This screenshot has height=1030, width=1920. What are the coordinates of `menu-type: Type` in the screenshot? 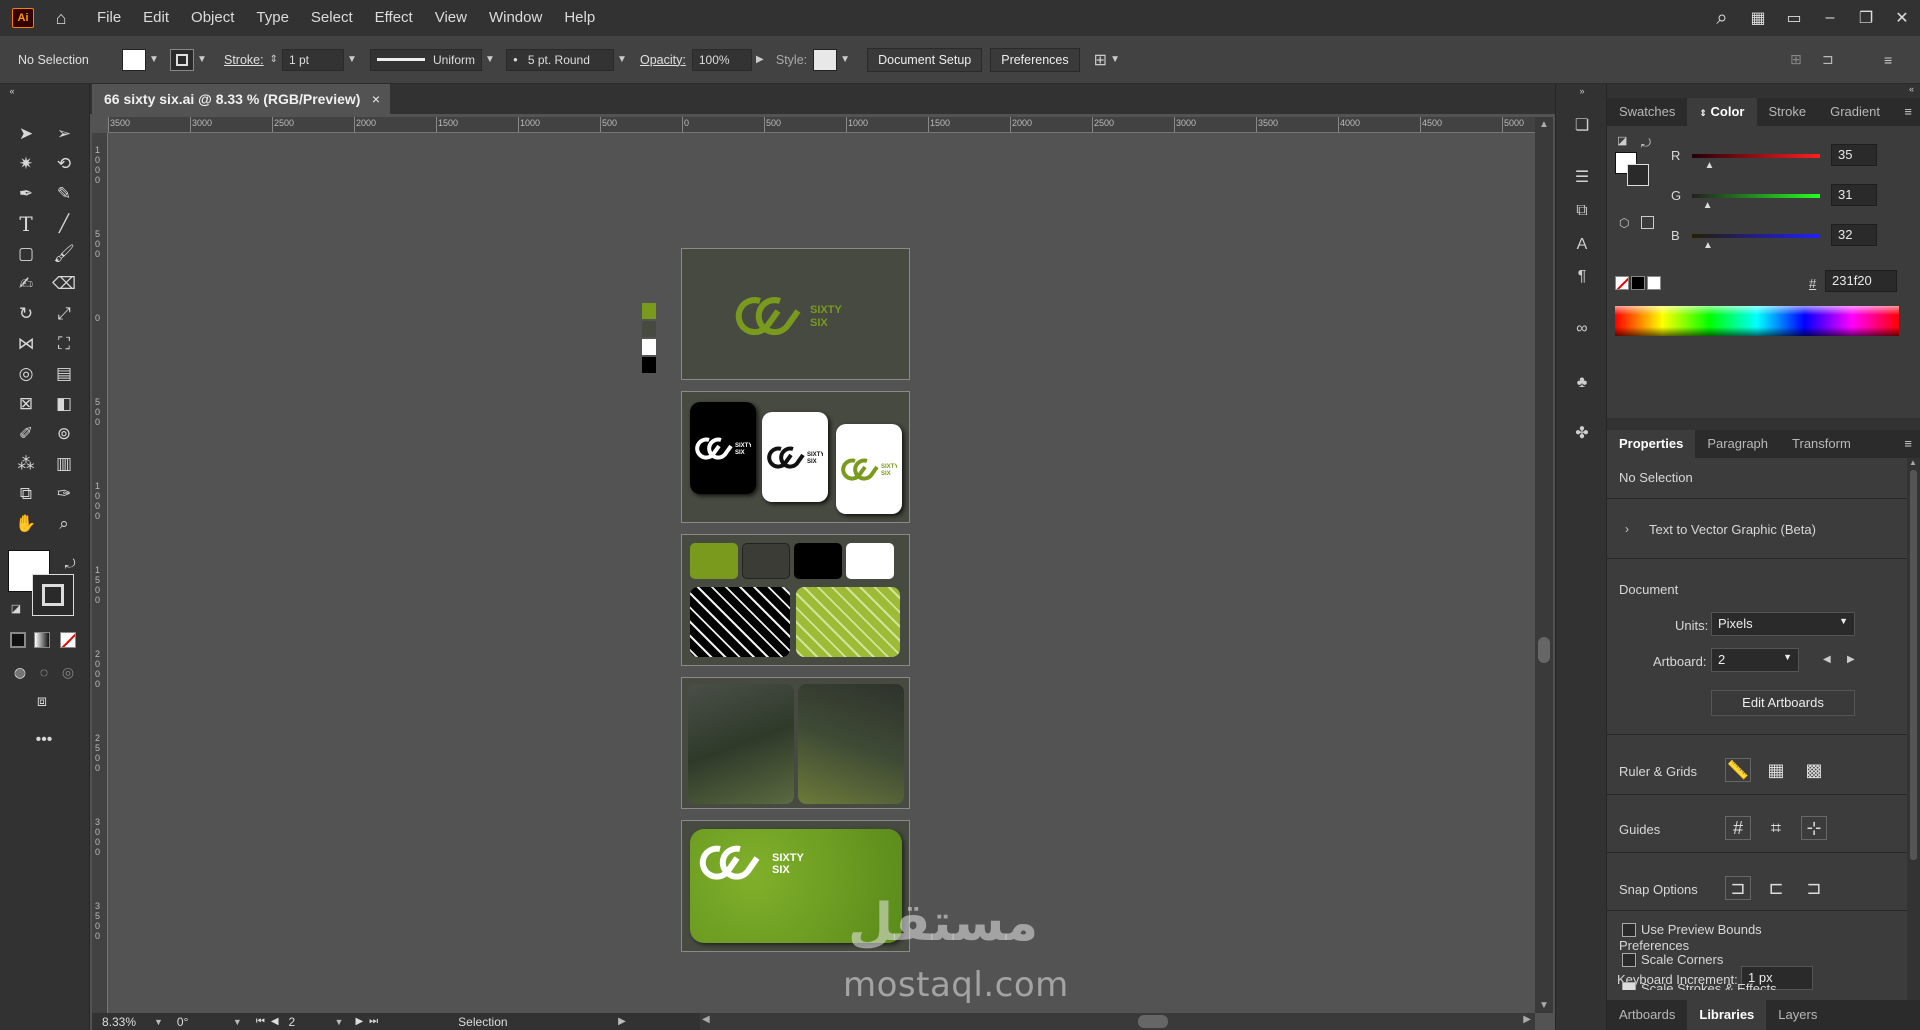 It's located at (272, 18).